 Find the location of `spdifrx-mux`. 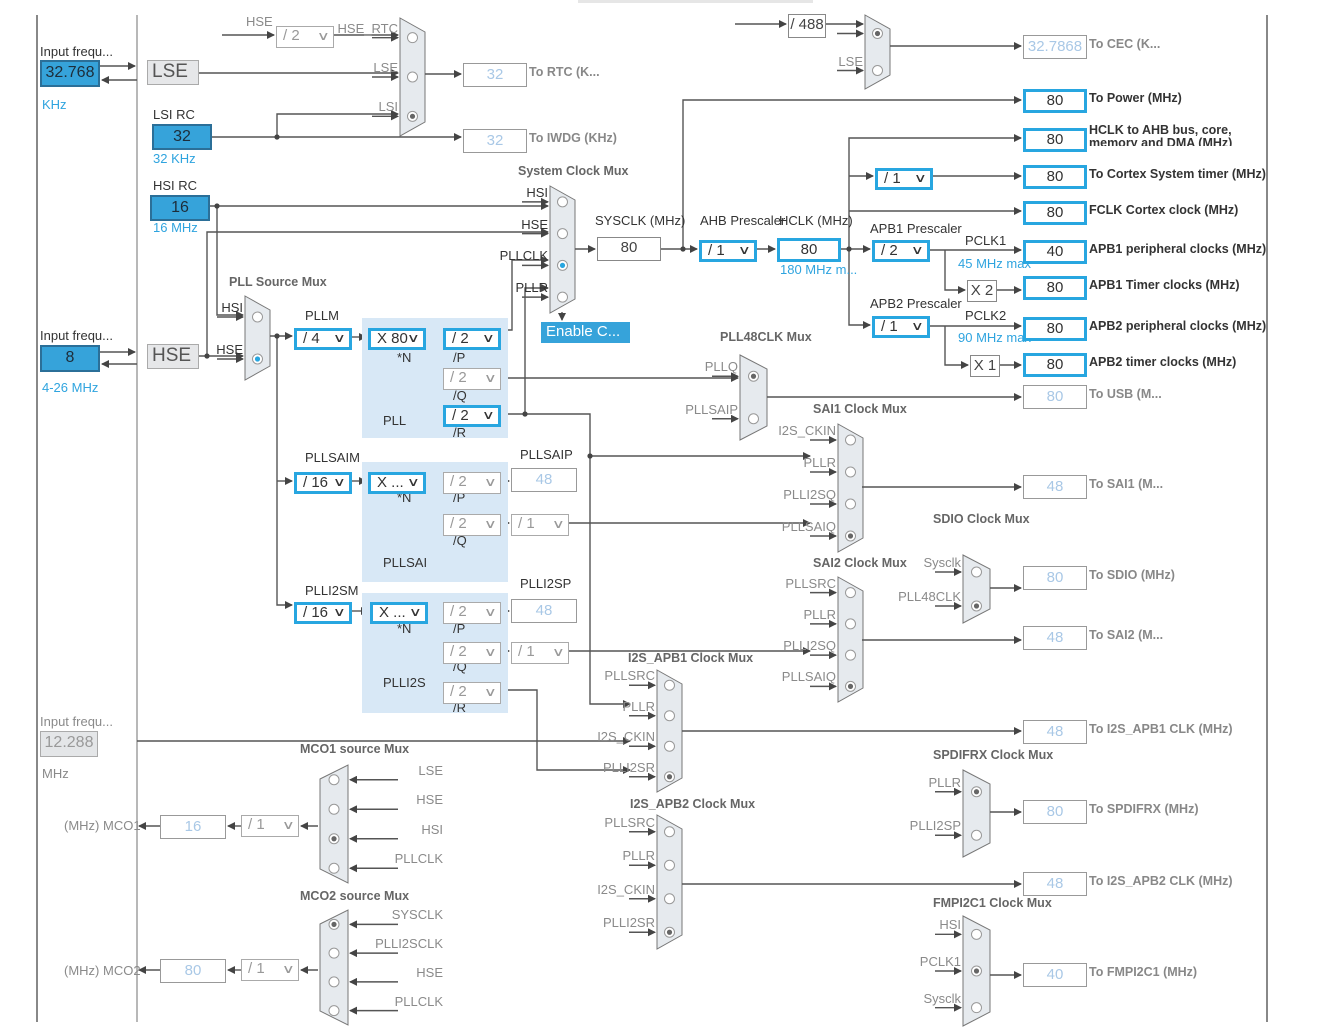

spdifrx-mux is located at coordinates (976, 813).